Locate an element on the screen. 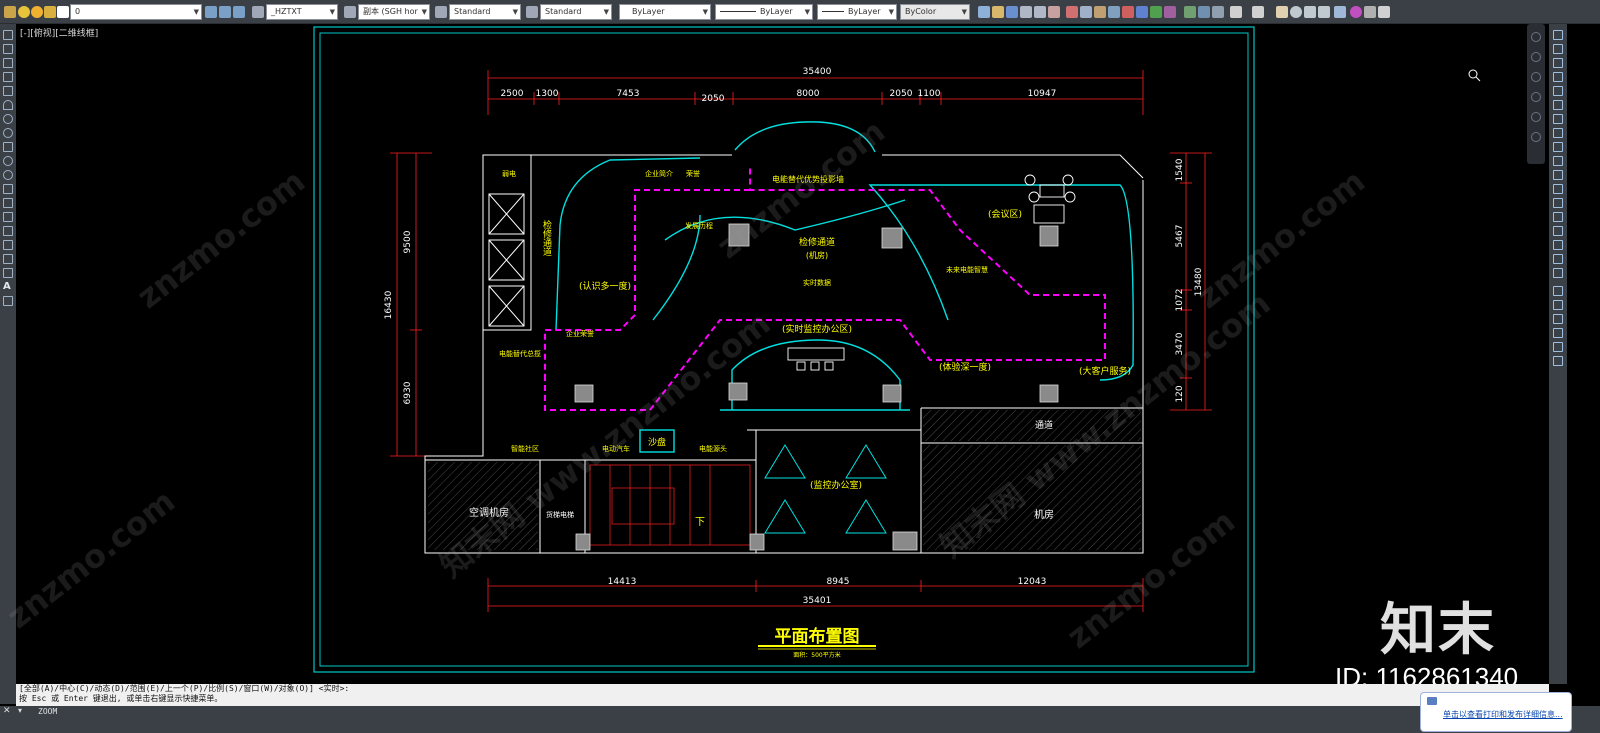  zoom-cursor-handle is located at coordinates (1478, 79).